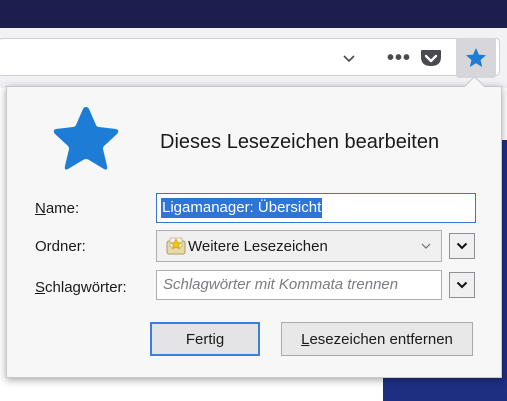 Image resolution: width=507 pixels, height=401 pixels. Describe the element at coordinates (205, 339) in the screenshot. I see `done-button: Fertig` at that location.